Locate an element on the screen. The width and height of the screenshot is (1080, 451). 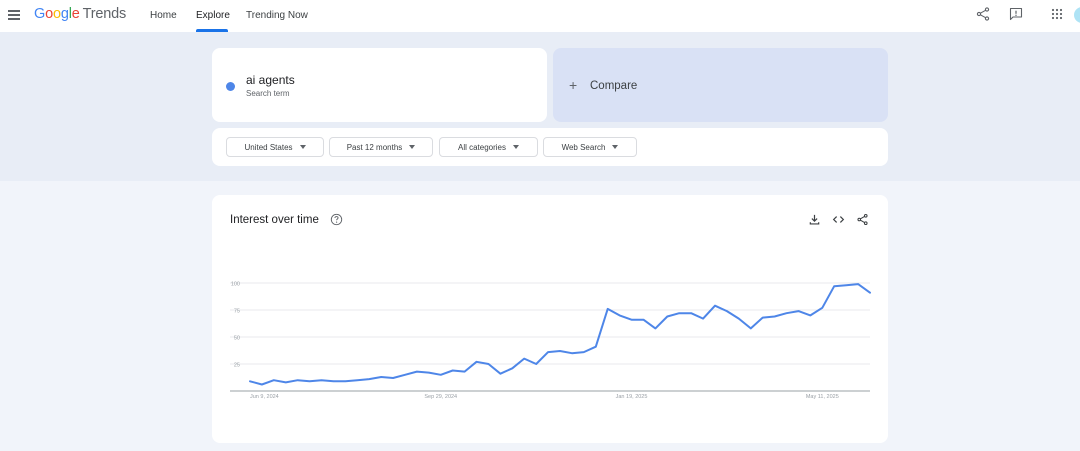
region-select: United States is located at coordinates (275, 147).